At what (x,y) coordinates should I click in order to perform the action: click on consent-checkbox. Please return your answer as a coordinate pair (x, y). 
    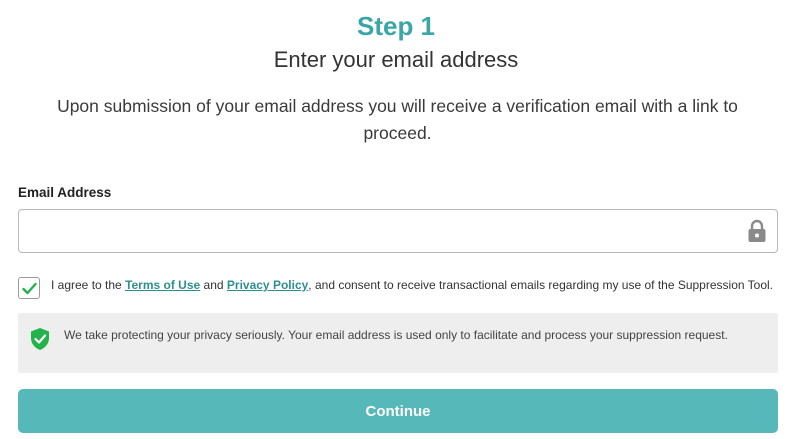
    Looking at the image, I should click on (29, 288).